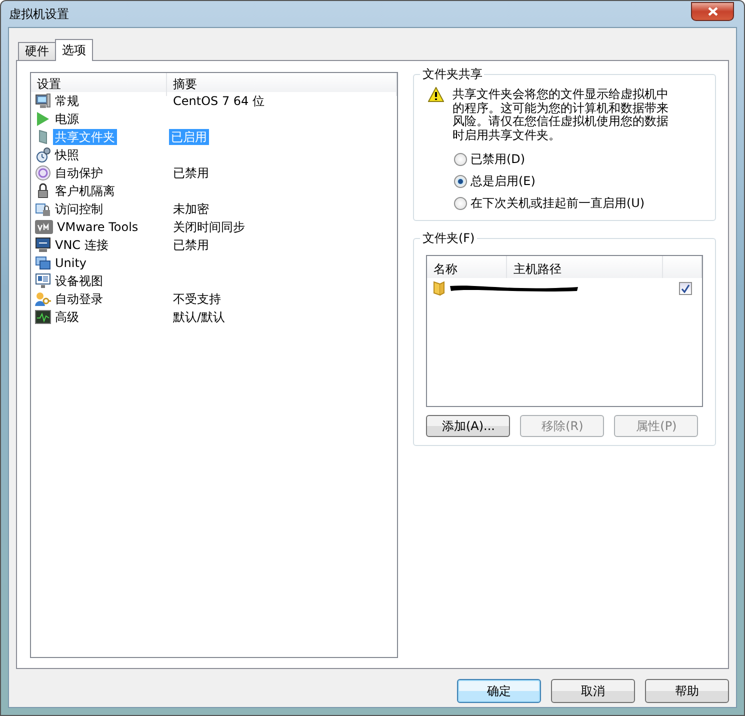 This screenshot has width=745, height=716. What do you see at coordinates (81, 245) in the screenshot?
I see `setting-item: VNC 连接` at bounding box center [81, 245].